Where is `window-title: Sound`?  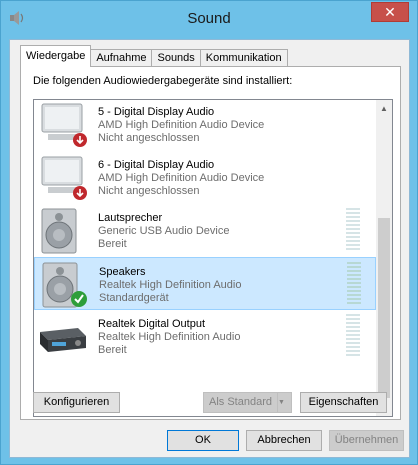
window-title: Sound is located at coordinates (209, 18).